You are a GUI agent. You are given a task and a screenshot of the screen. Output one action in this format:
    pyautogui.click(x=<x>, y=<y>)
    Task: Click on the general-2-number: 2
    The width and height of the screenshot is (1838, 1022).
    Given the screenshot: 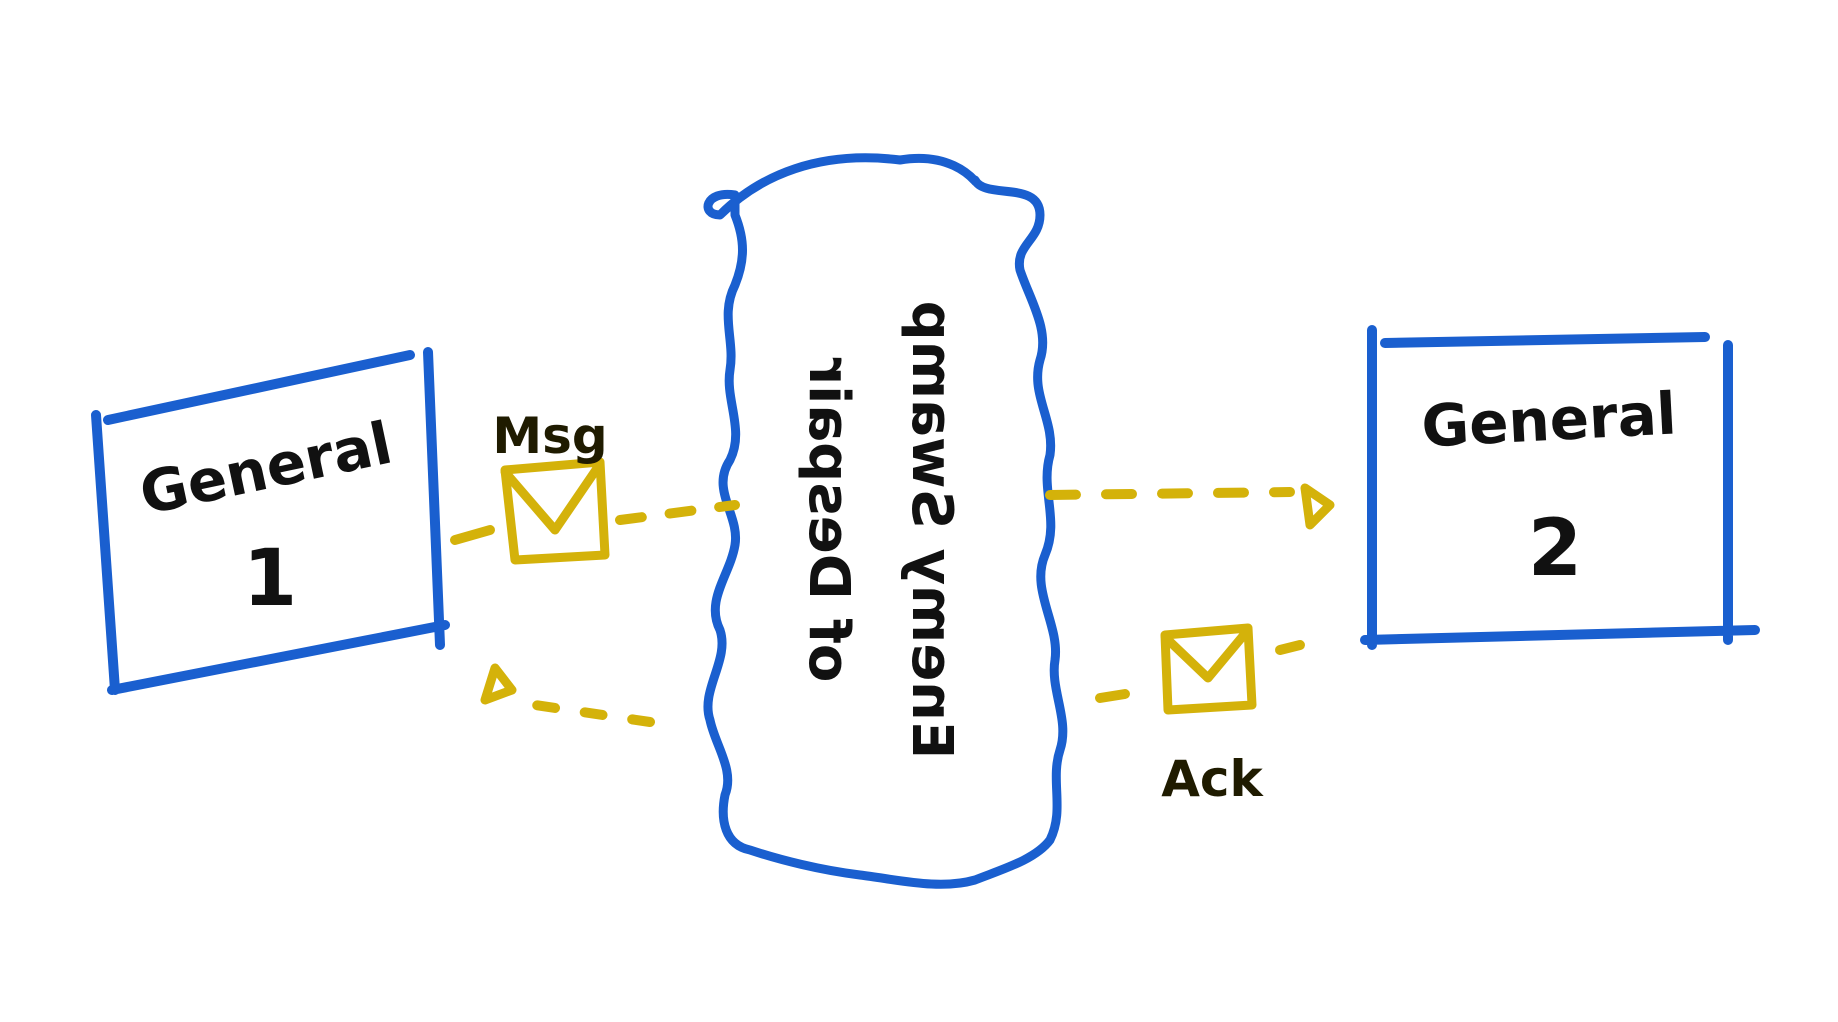 What is the action you would take?
    pyautogui.click(x=1555, y=549)
    